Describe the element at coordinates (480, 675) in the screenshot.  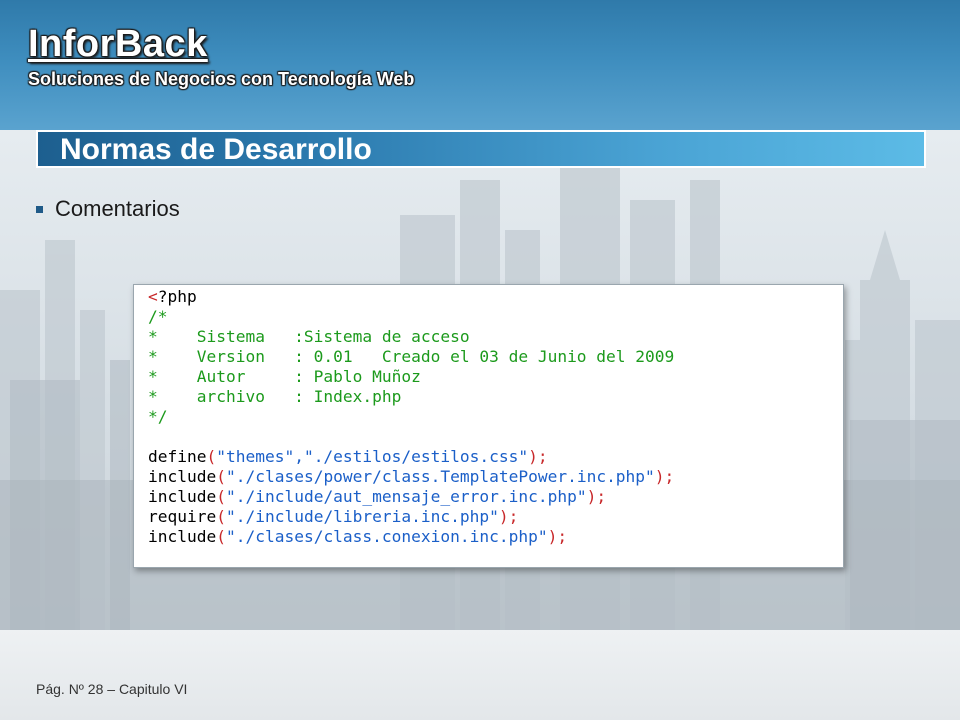
I see `footer-band` at that location.